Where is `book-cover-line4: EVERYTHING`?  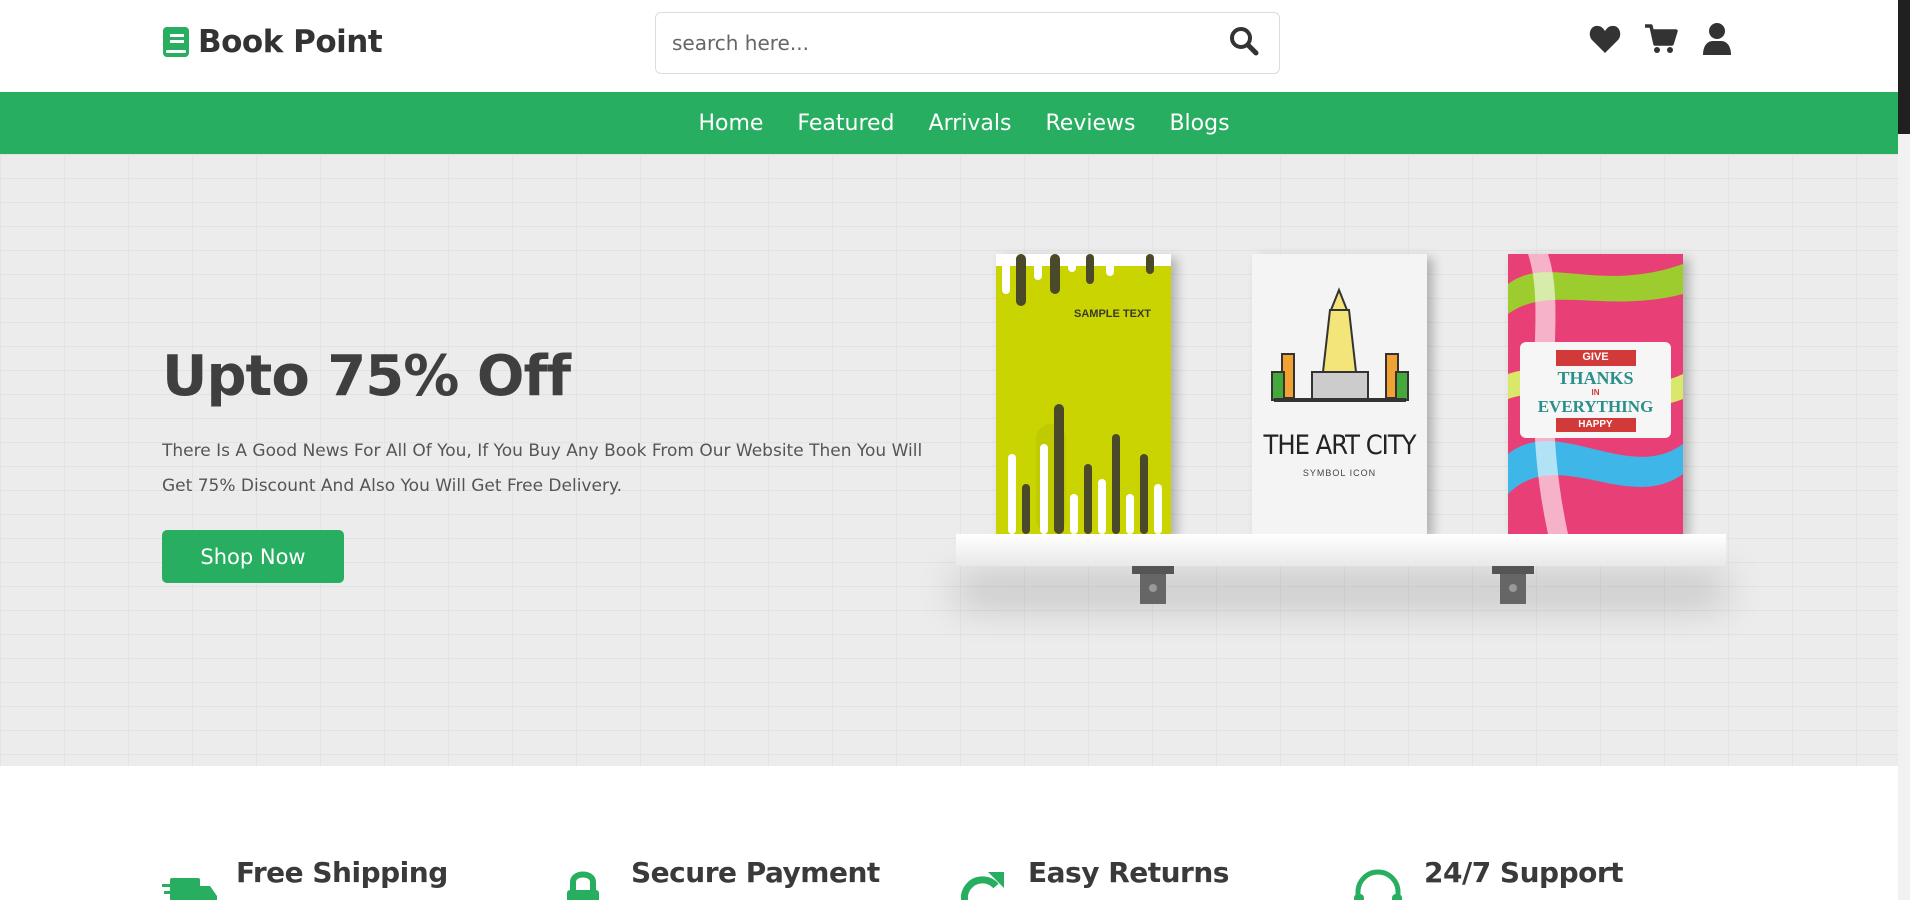 book-cover-line4: EVERYTHING is located at coordinates (1595, 406).